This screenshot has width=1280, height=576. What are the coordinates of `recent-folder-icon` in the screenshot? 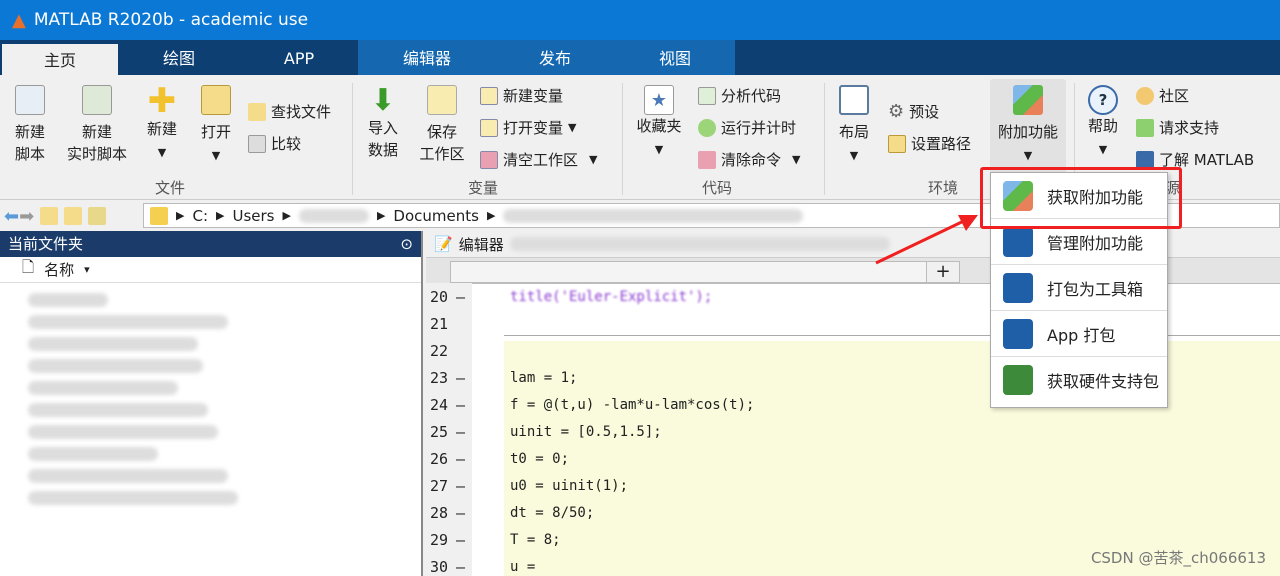 It's located at (97, 216).